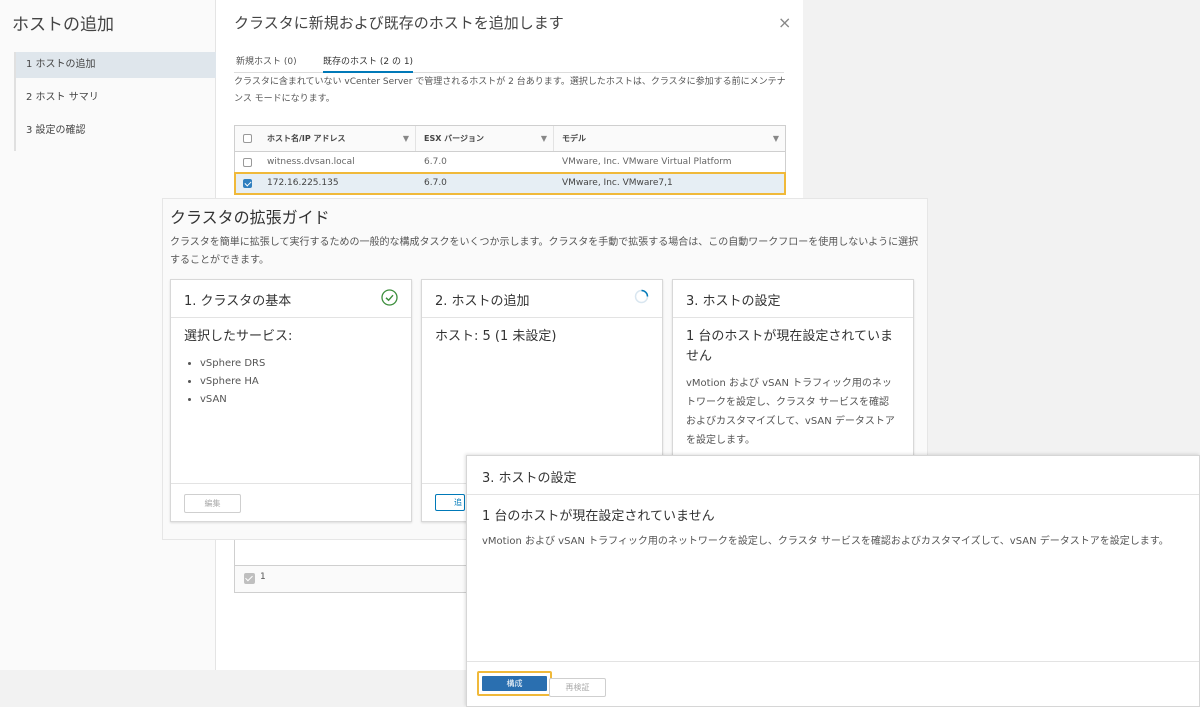 The width and height of the screenshot is (1200, 707). What do you see at coordinates (368, 64) in the screenshot?
I see `tab-existing-hosts: 既存のホスト (2 の 1)` at bounding box center [368, 64].